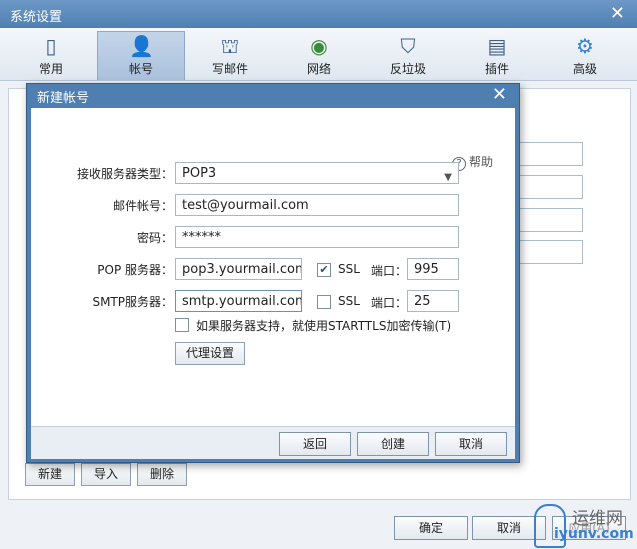 Image resolution: width=637 pixels, height=549 pixels. What do you see at coordinates (448, 177) in the screenshot?
I see `chevron-down-icon: ▼` at bounding box center [448, 177].